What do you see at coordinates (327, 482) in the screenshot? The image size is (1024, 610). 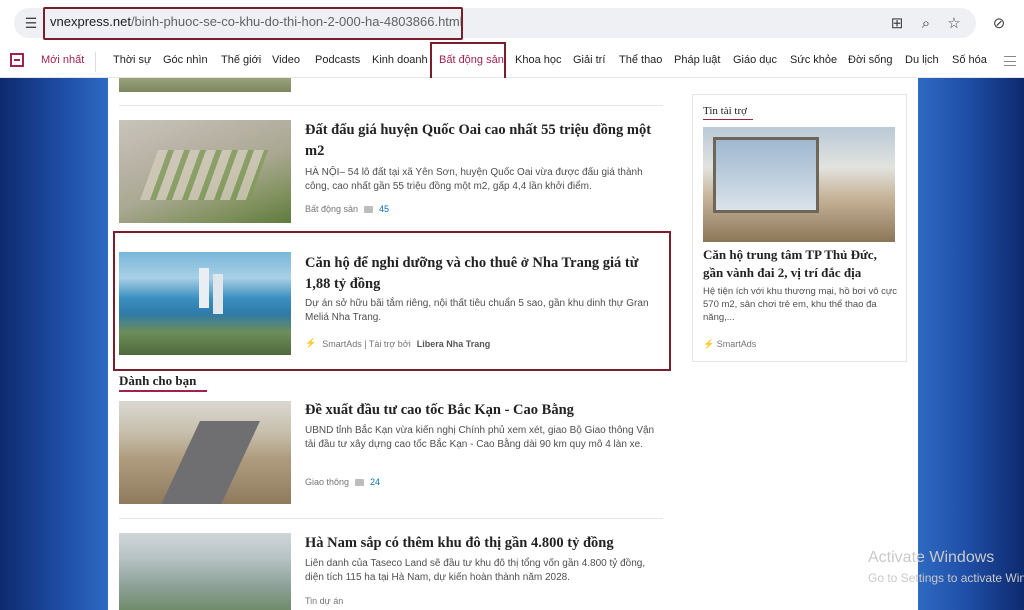 I see `article-category: Giao thông` at bounding box center [327, 482].